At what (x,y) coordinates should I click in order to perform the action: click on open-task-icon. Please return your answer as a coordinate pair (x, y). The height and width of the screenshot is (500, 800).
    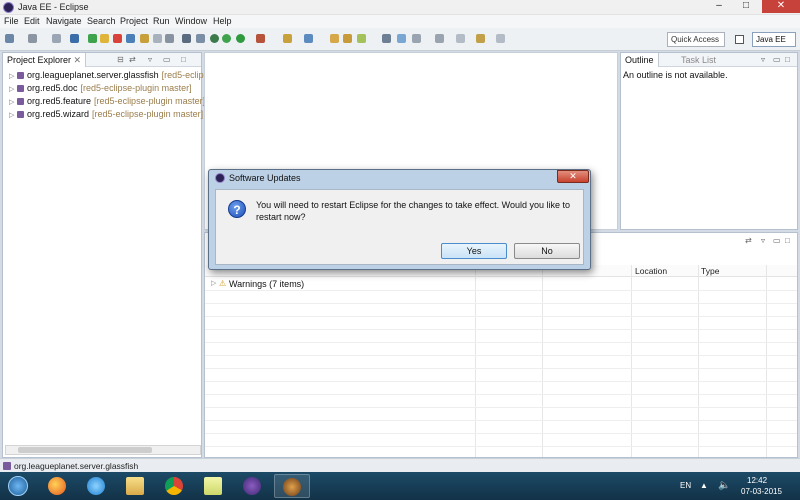
    Looking at the image, I should click on (347, 38).